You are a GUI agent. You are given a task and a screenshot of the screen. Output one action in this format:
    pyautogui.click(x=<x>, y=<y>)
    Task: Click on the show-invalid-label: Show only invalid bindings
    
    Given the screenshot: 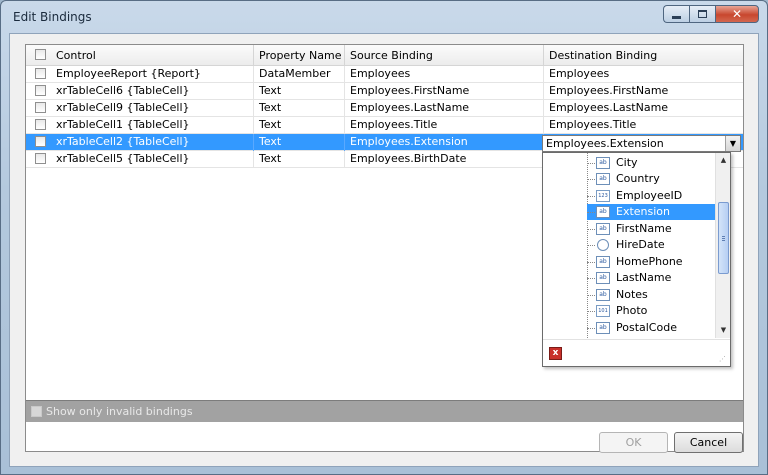 What is the action you would take?
    pyautogui.click(x=119, y=411)
    